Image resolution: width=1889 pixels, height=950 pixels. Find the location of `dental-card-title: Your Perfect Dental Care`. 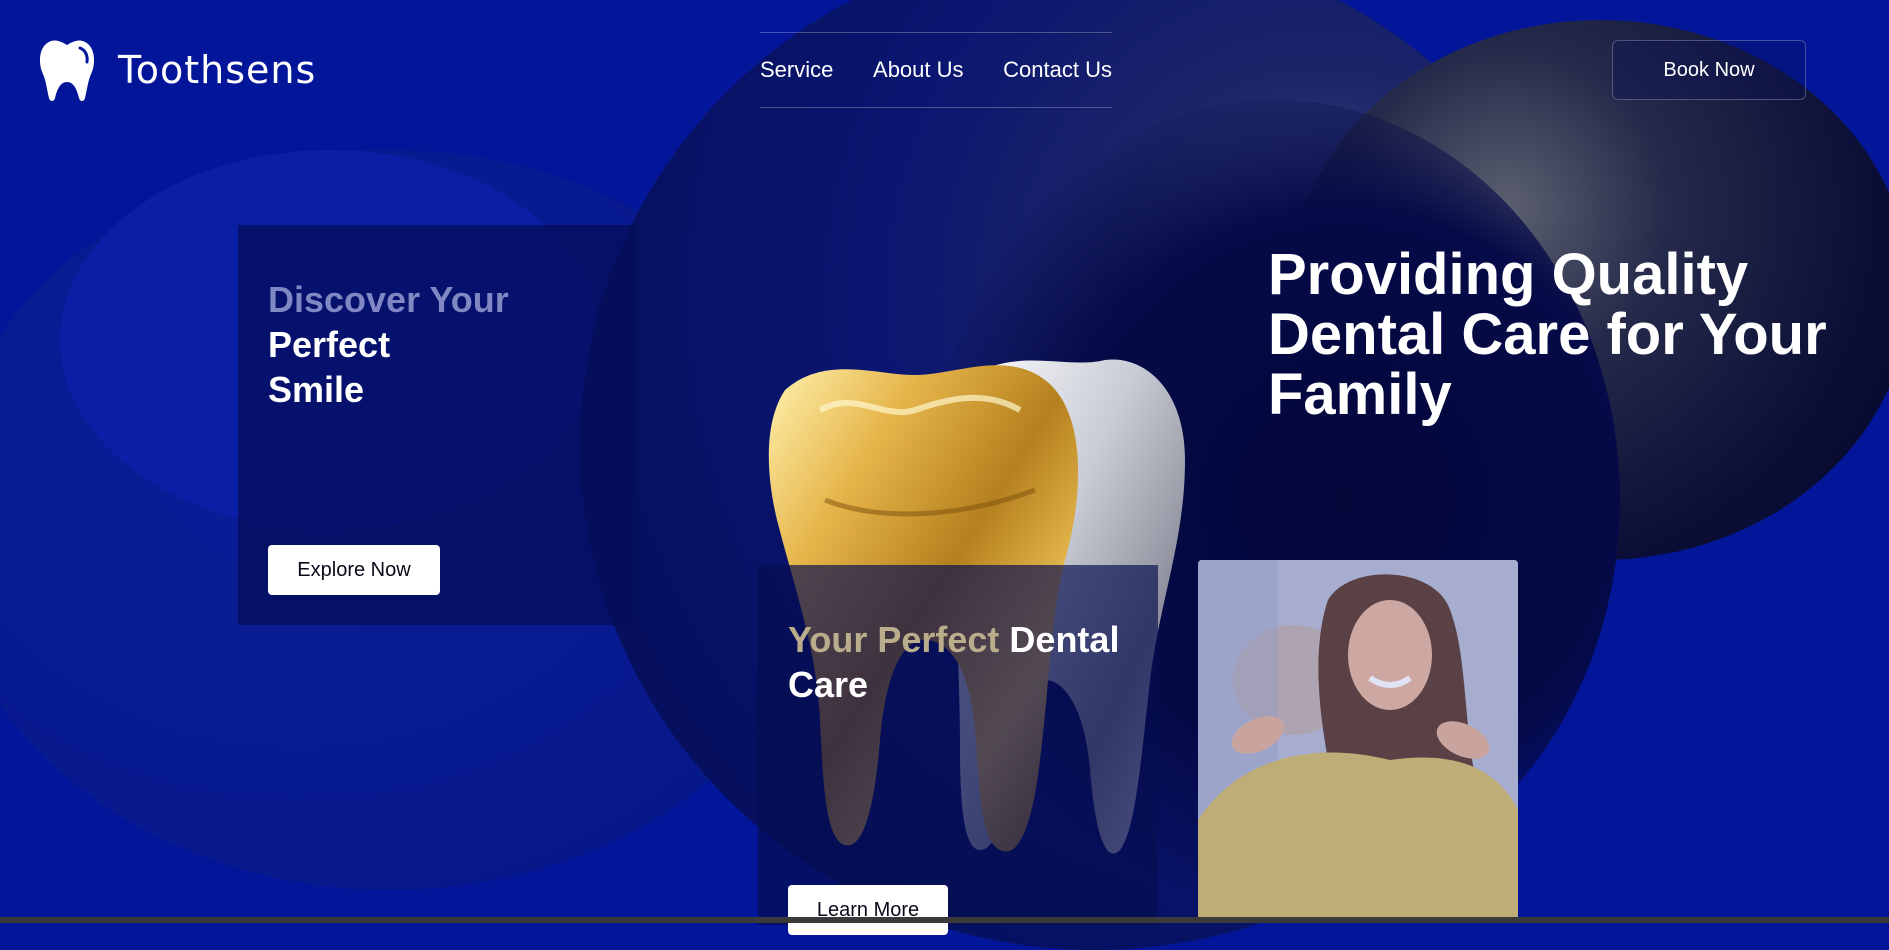

dental-card-title: Your Perfect Dental Care is located at coordinates (953, 662).